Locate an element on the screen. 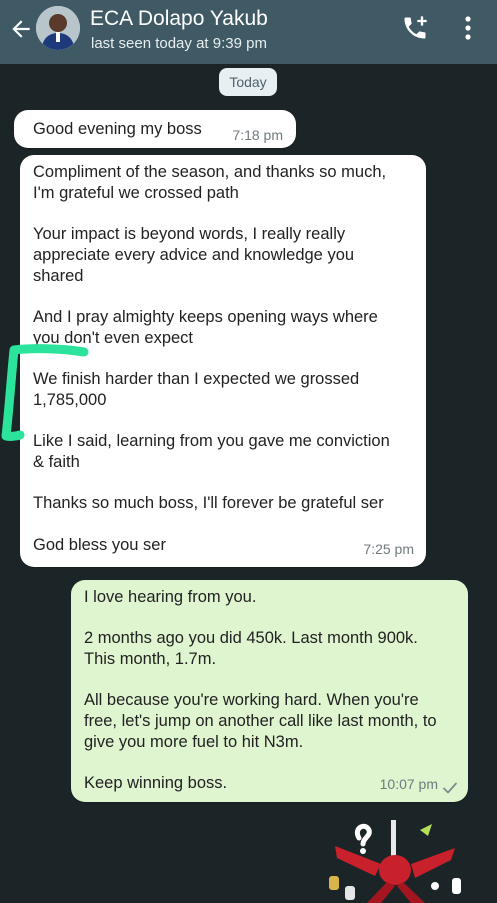 The width and height of the screenshot is (497, 903). avatar is located at coordinates (58, 28).